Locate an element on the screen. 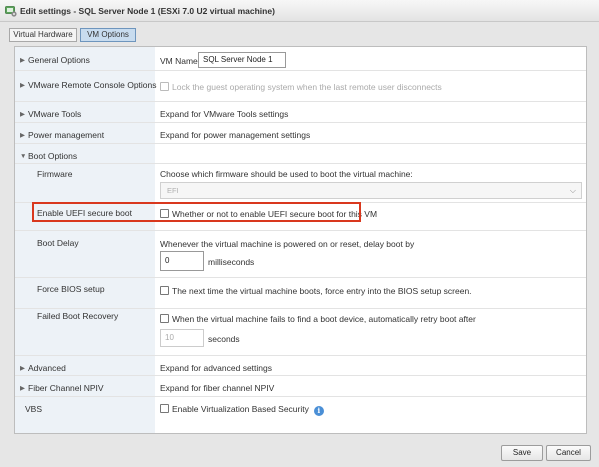 This screenshot has width=599, height=467. power-management-summary: Expand for power management settings is located at coordinates (235, 135).